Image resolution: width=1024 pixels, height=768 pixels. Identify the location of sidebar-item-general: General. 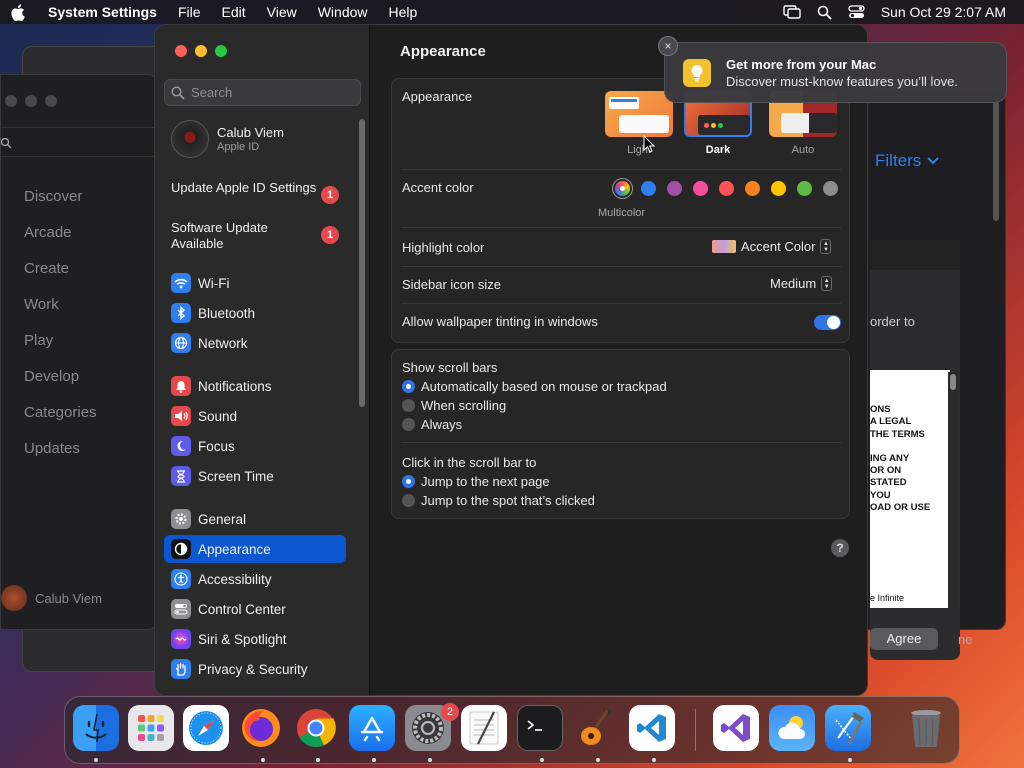
(255, 519).